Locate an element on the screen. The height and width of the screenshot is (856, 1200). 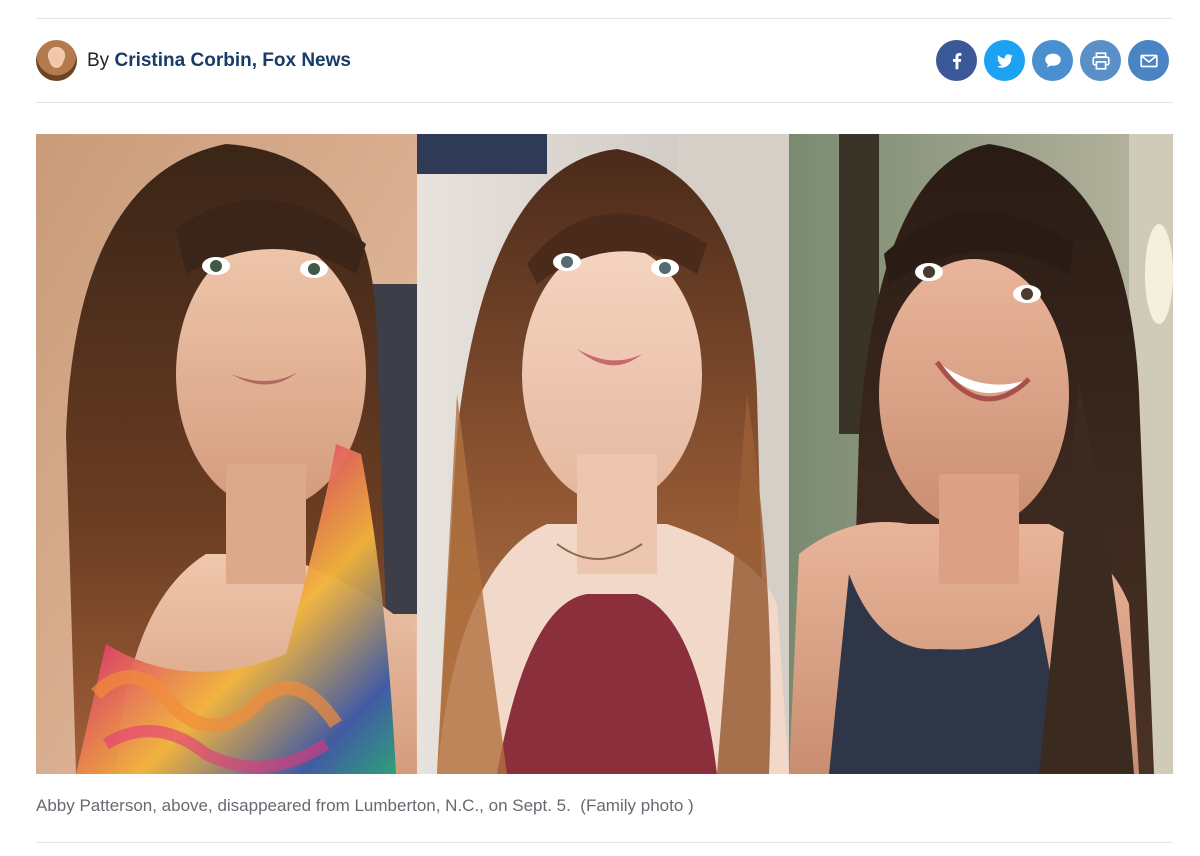
avatar-face is located at coordinates (56, 58).